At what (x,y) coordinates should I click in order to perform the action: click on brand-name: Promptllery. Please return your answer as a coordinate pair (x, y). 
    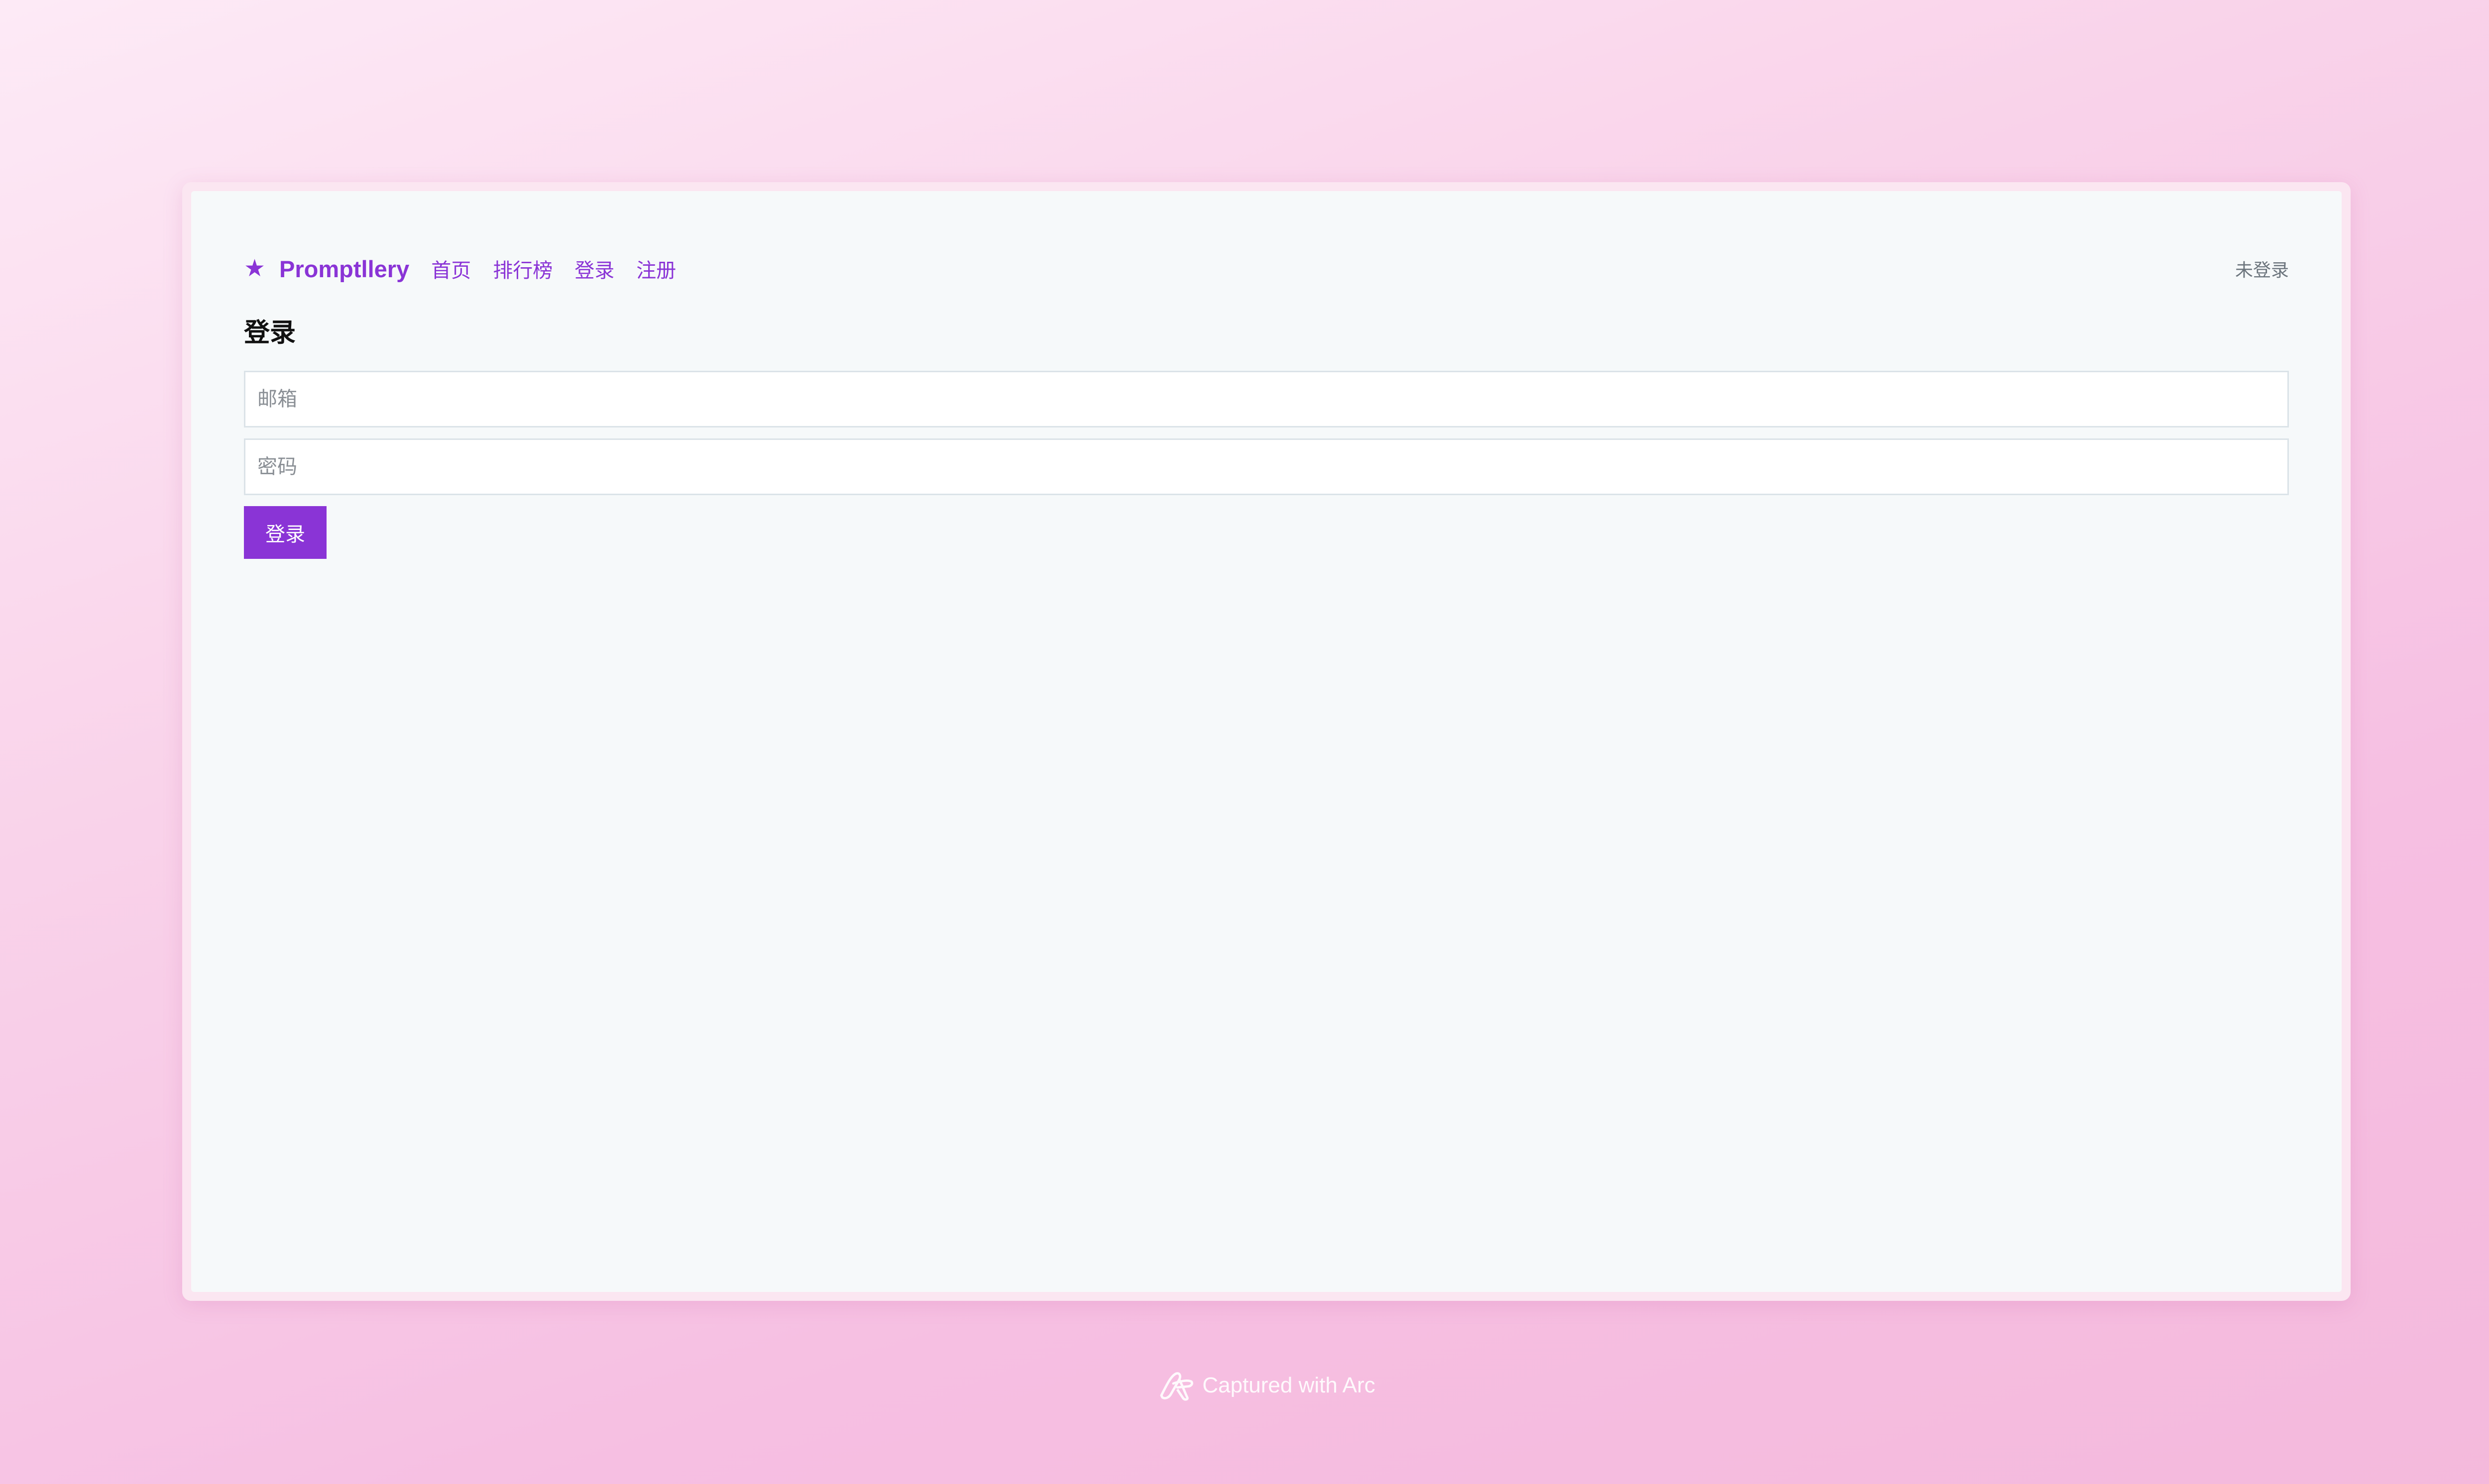
    Looking at the image, I should click on (344, 268).